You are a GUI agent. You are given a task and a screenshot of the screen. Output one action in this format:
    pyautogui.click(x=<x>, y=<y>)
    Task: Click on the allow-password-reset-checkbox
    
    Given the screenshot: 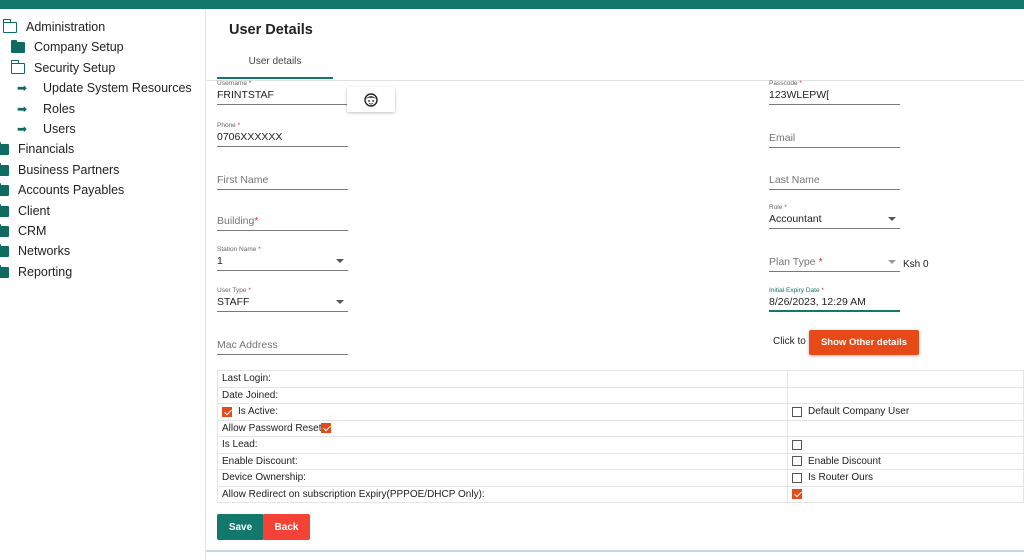 What is the action you would take?
    pyautogui.click(x=326, y=428)
    